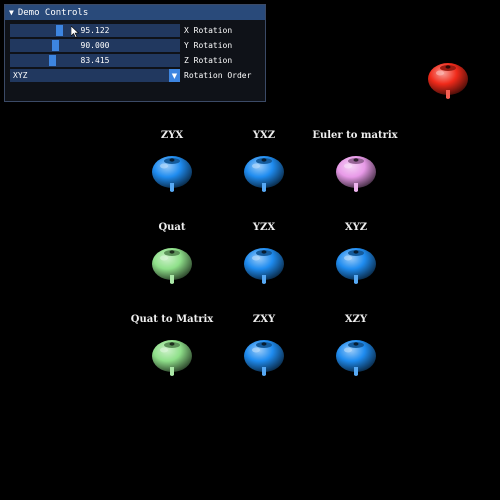 The height and width of the screenshot is (500, 500). I want to click on y-rotation-slider: 90.000, so click(95, 45).